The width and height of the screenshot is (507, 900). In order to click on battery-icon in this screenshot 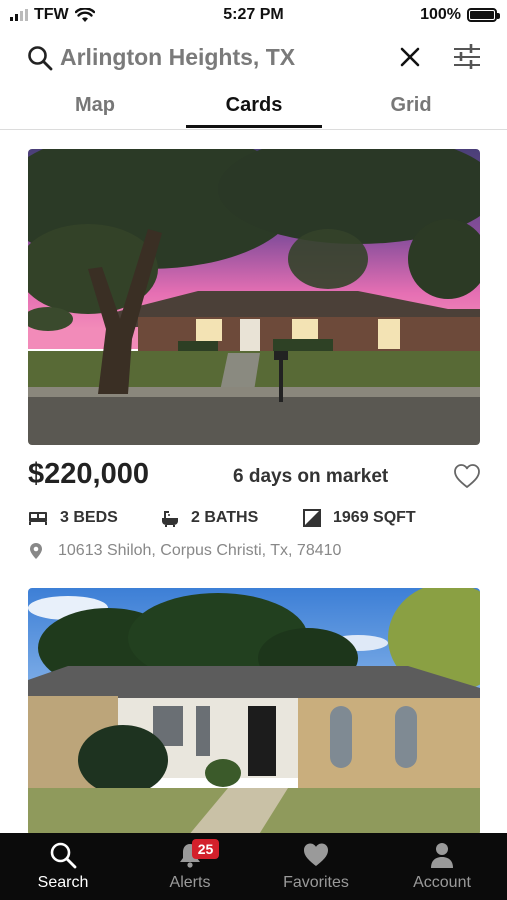, I will do `click(483, 15)`.